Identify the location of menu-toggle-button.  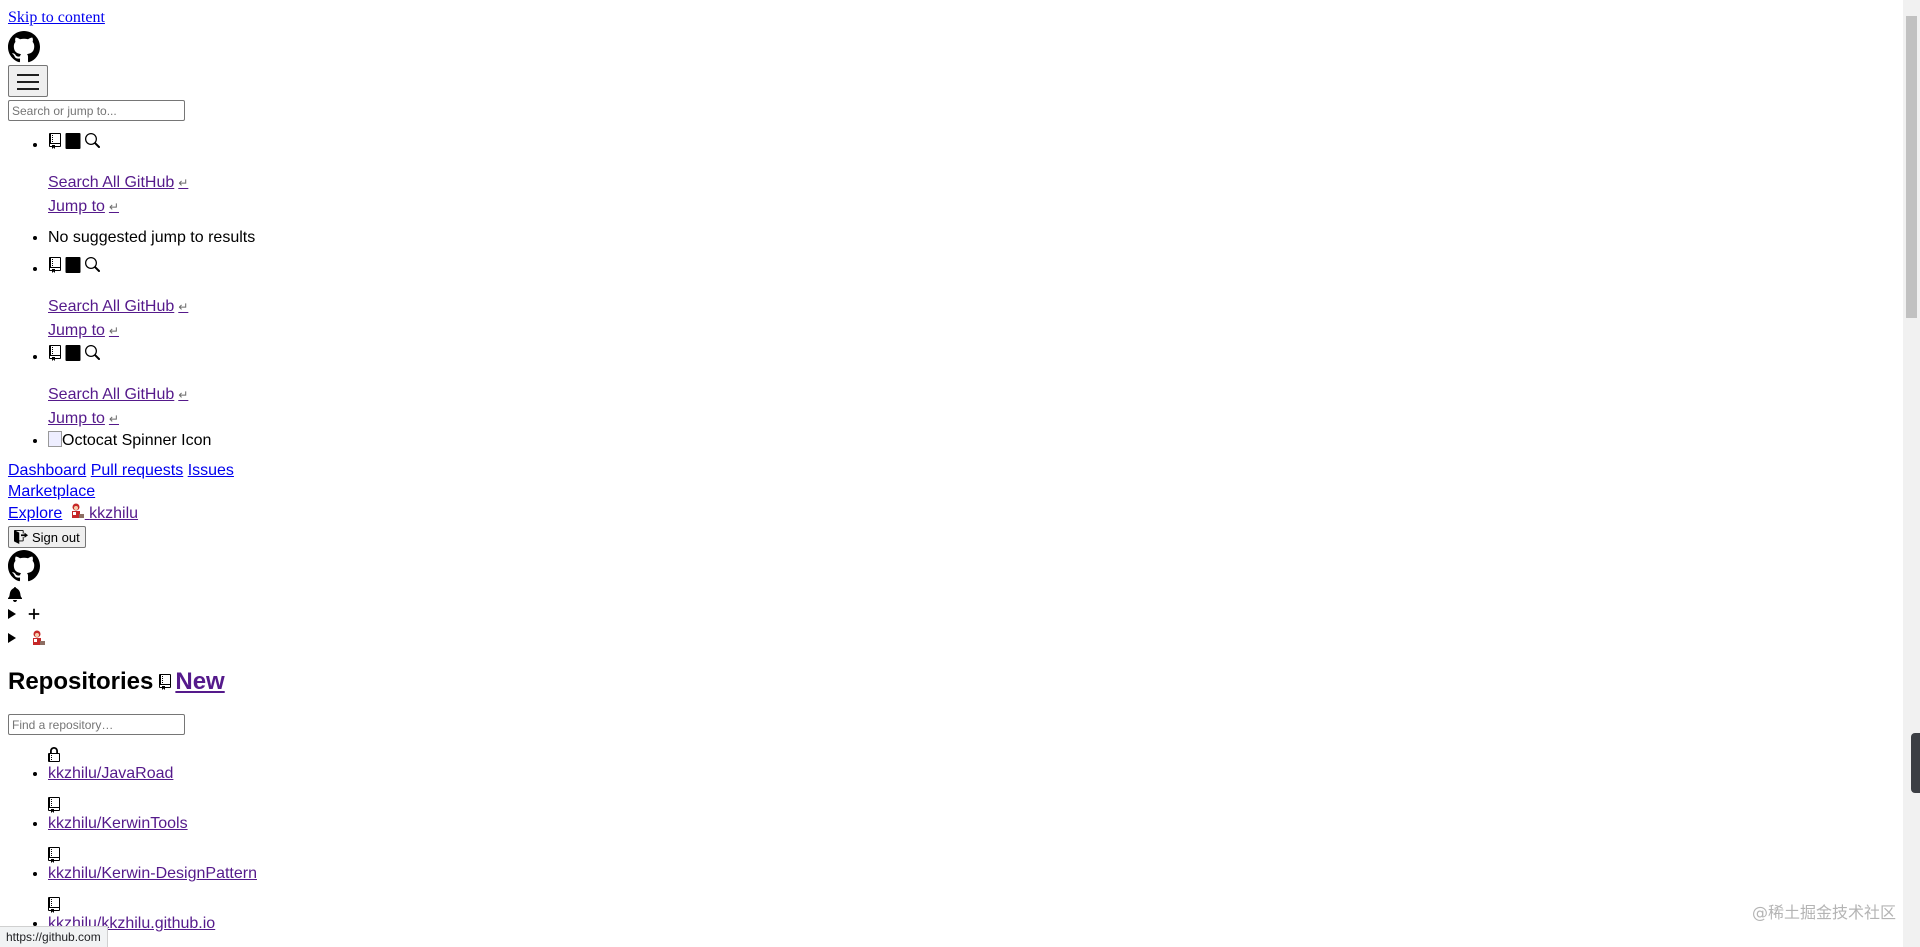
(28, 81).